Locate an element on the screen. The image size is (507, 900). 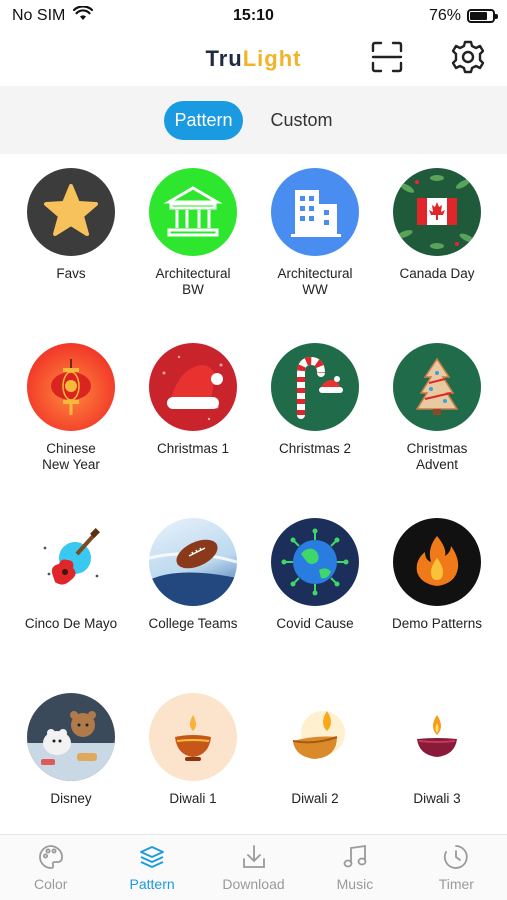
pattern-label: Architectural WW is located at coordinates (315, 281).